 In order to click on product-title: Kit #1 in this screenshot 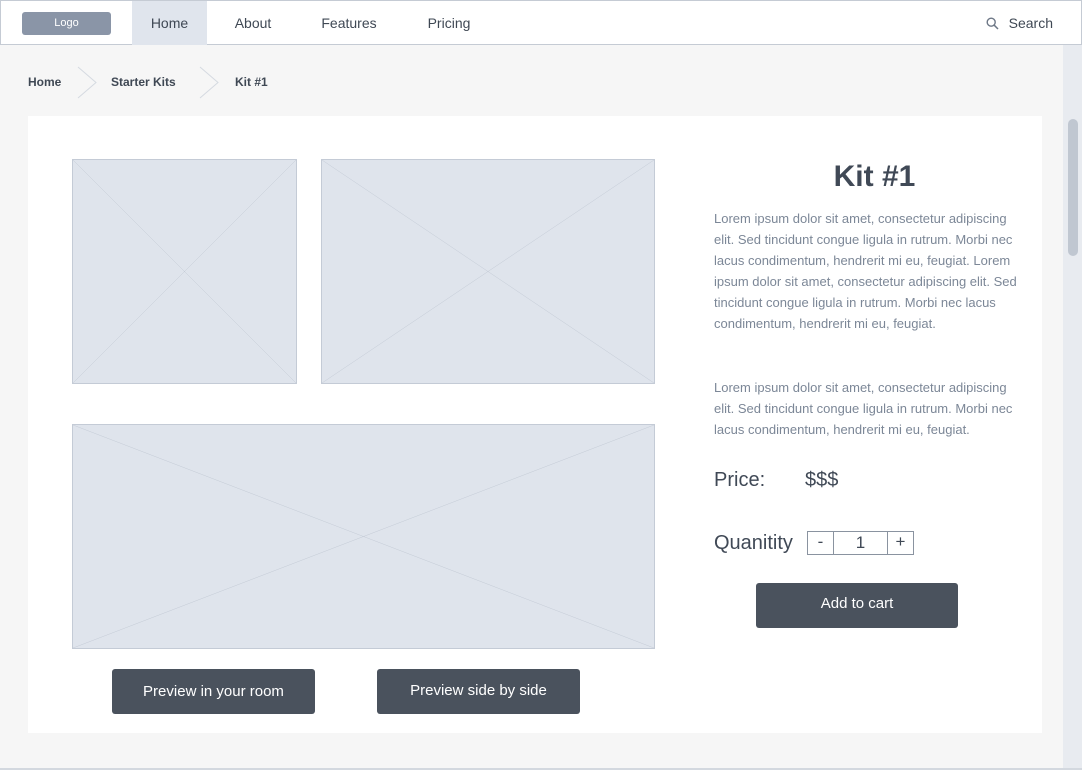, I will do `click(874, 176)`.